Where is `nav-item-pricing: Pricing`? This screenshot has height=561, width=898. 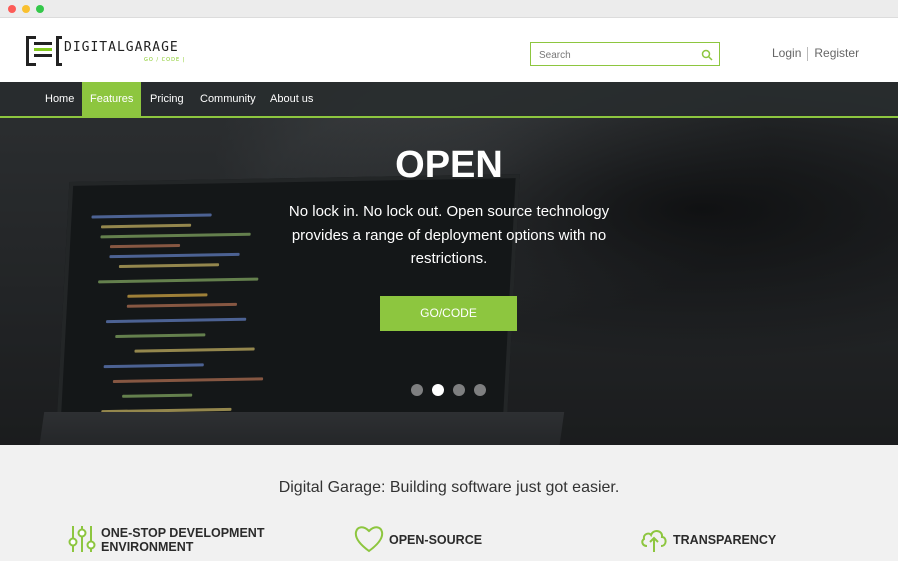
nav-item-pricing: Pricing is located at coordinates (167, 99).